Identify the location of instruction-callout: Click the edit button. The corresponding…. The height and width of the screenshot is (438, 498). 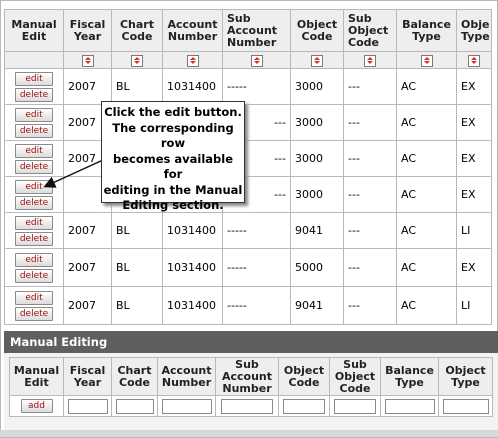
(173, 156).